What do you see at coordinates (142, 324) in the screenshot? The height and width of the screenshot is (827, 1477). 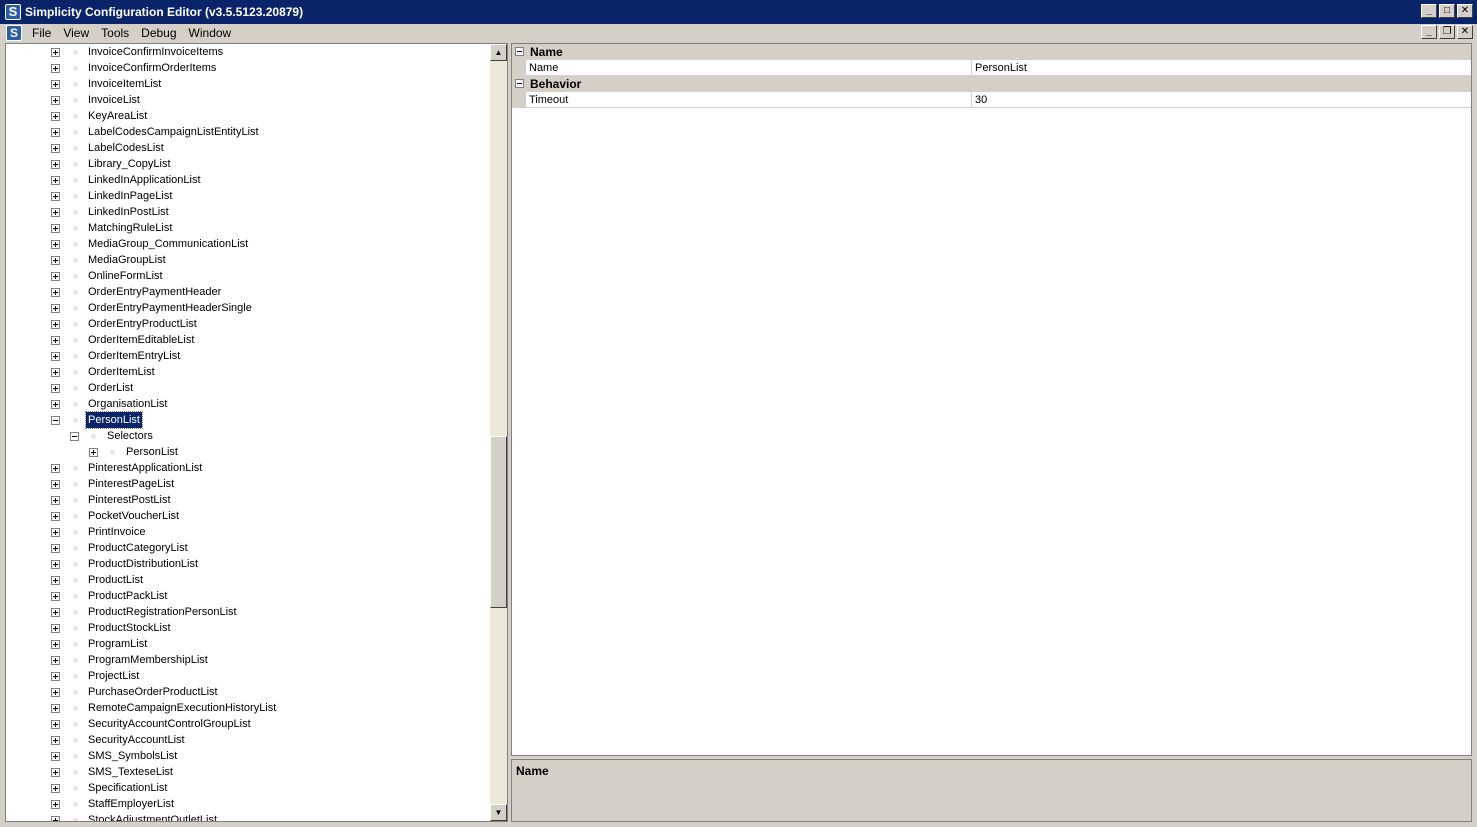 I see `tree-node-label: OrderEntryProductList` at bounding box center [142, 324].